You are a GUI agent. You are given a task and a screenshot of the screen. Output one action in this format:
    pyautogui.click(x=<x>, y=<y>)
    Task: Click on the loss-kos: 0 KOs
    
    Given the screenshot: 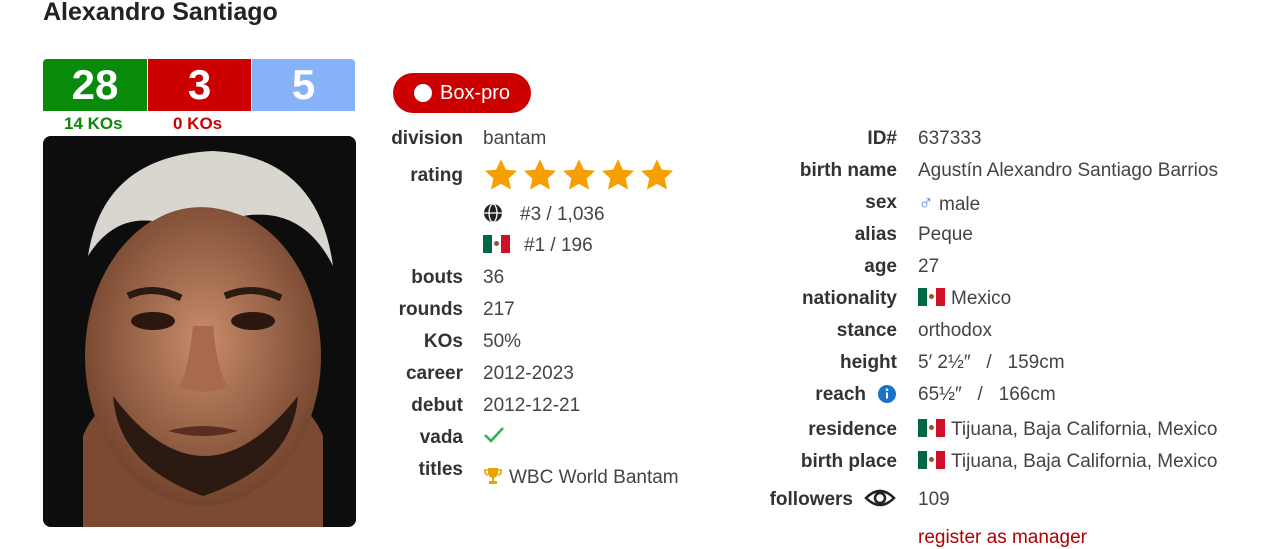 What is the action you would take?
    pyautogui.click(x=198, y=123)
    